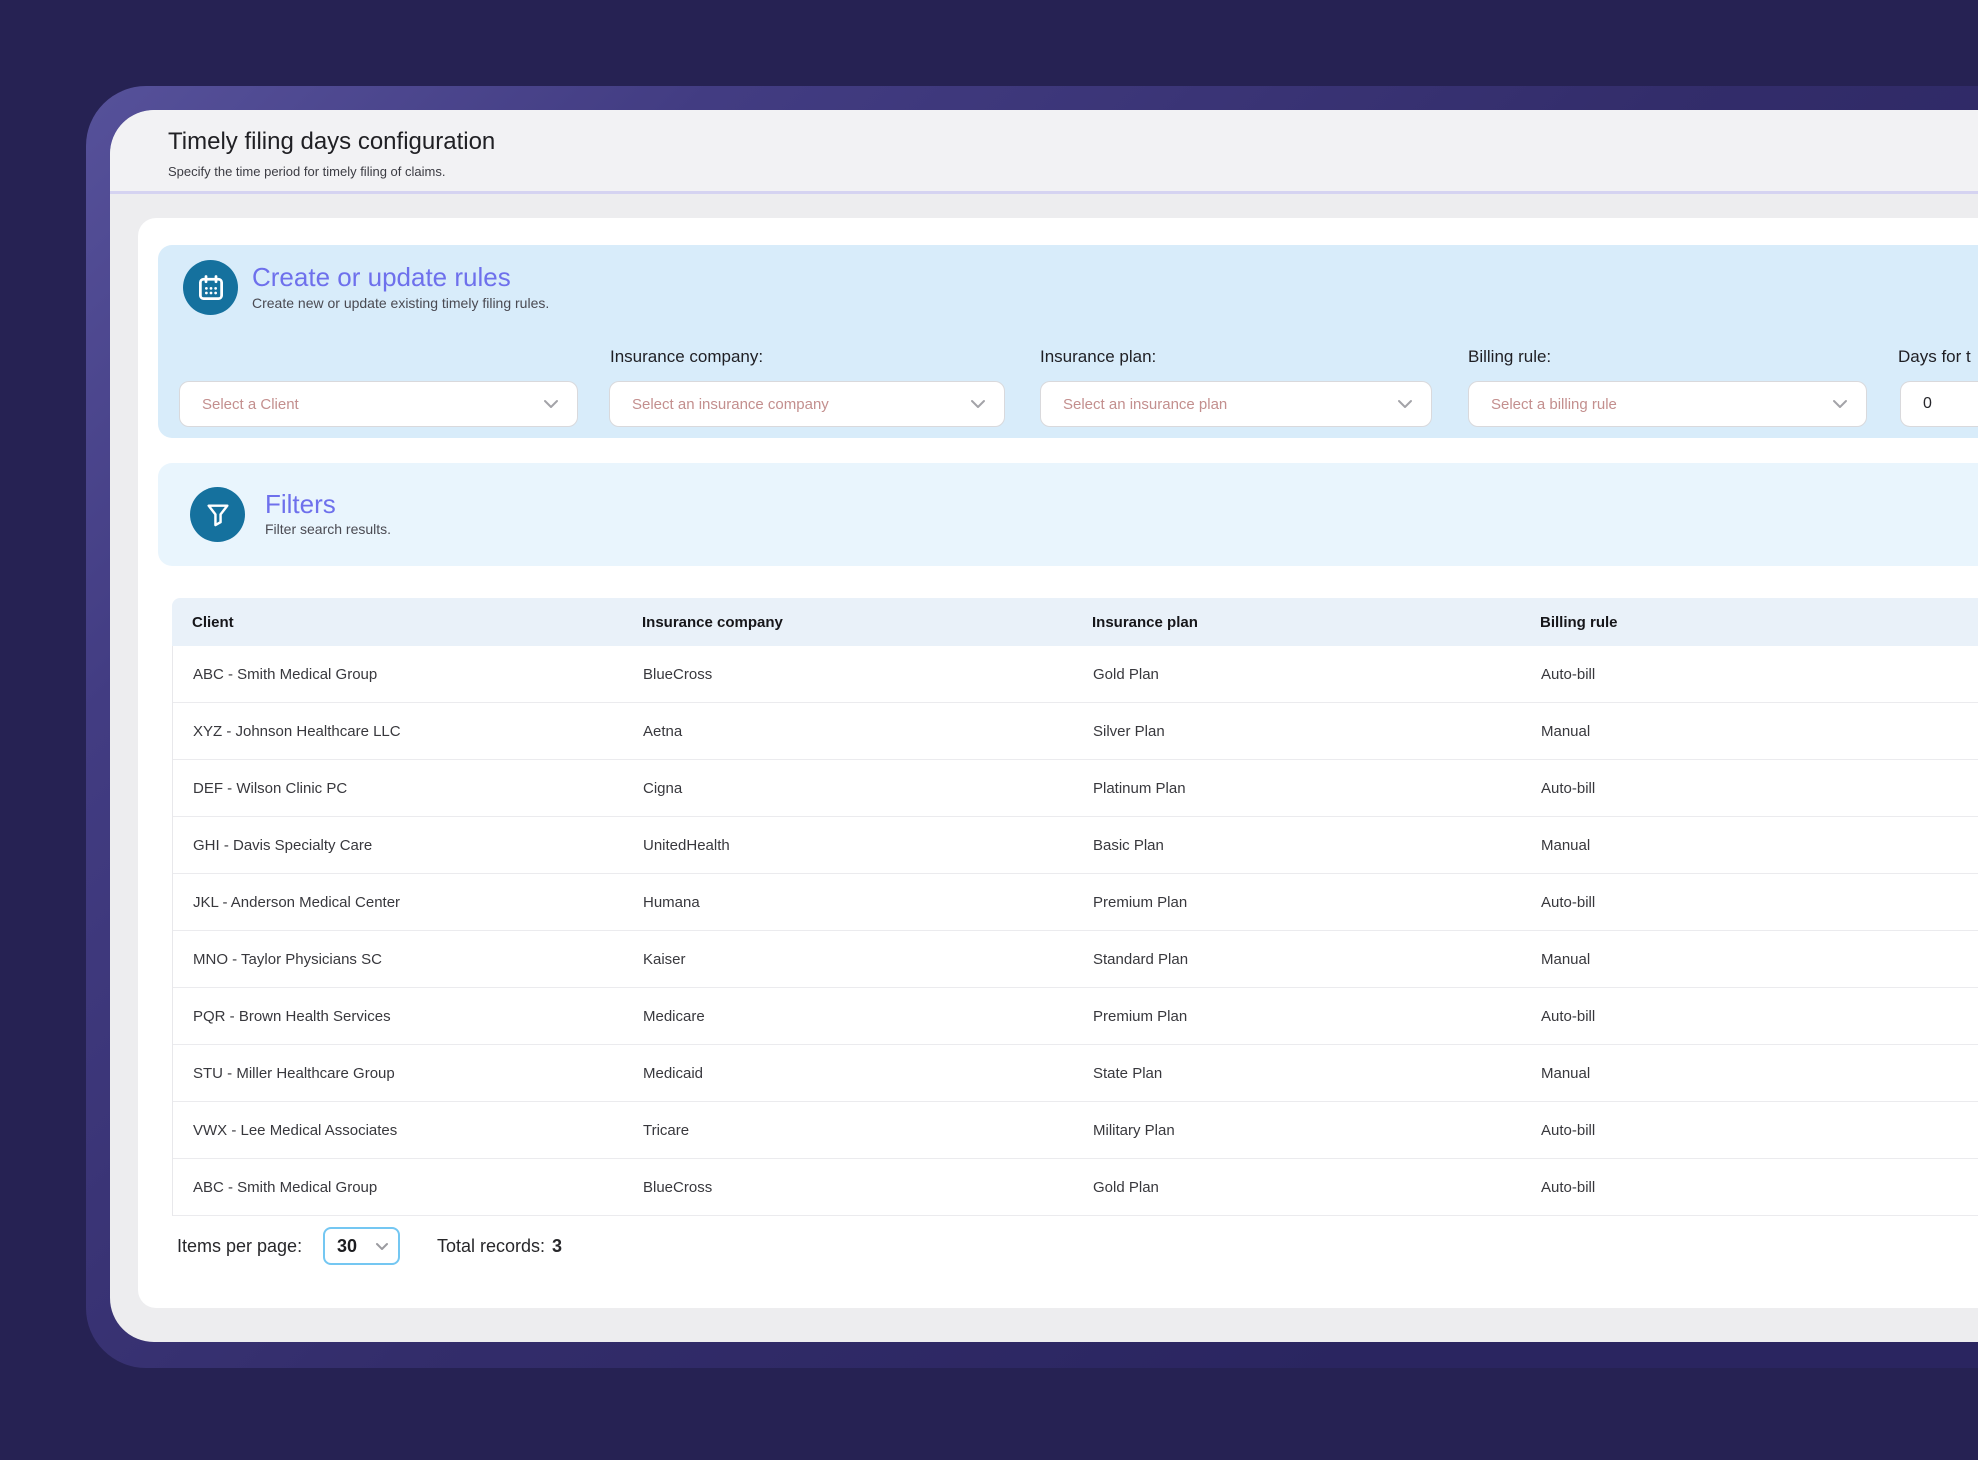 Image resolution: width=1978 pixels, height=1460 pixels. I want to click on cell-client: GHI - Davis Specialty Care, so click(283, 845).